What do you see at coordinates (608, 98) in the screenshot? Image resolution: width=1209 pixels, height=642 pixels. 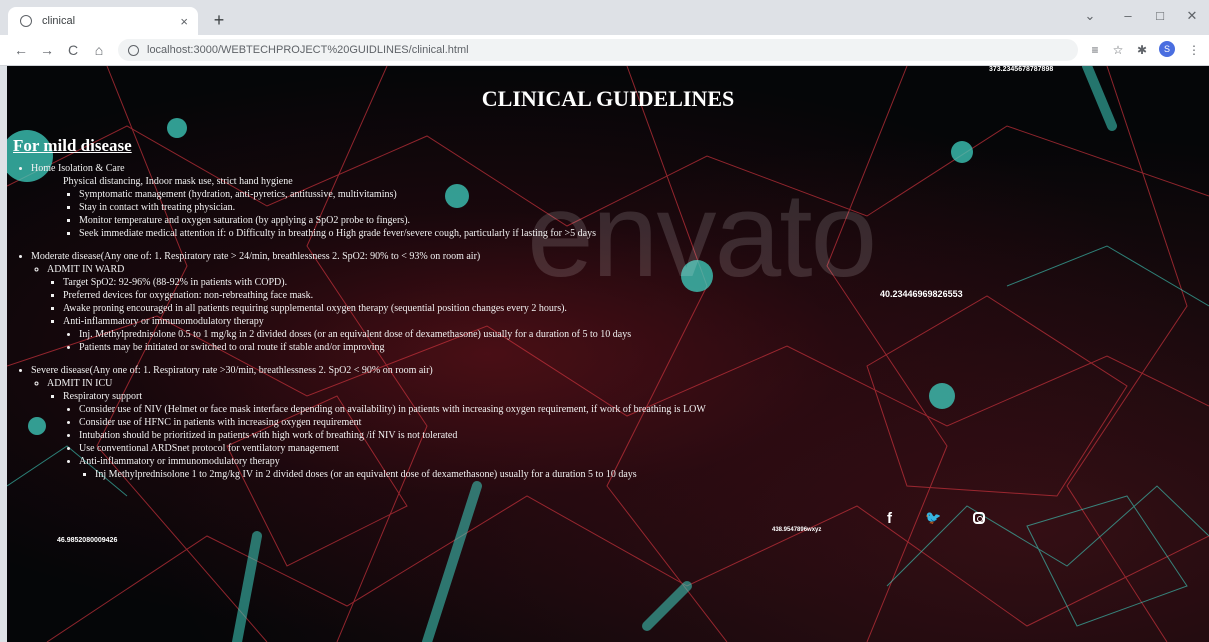 I see `page-title: CLINICAL GUIDELINES` at bounding box center [608, 98].